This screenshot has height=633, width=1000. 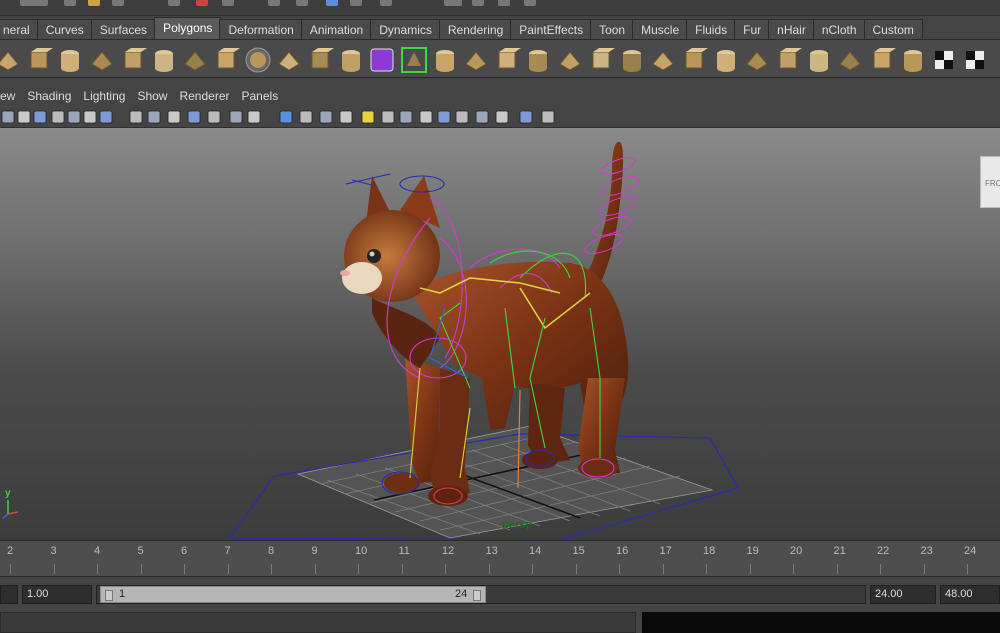 What do you see at coordinates (711, 29) in the screenshot?
I see `tab-fluids: Fluids` at bounding box center [711, 29].